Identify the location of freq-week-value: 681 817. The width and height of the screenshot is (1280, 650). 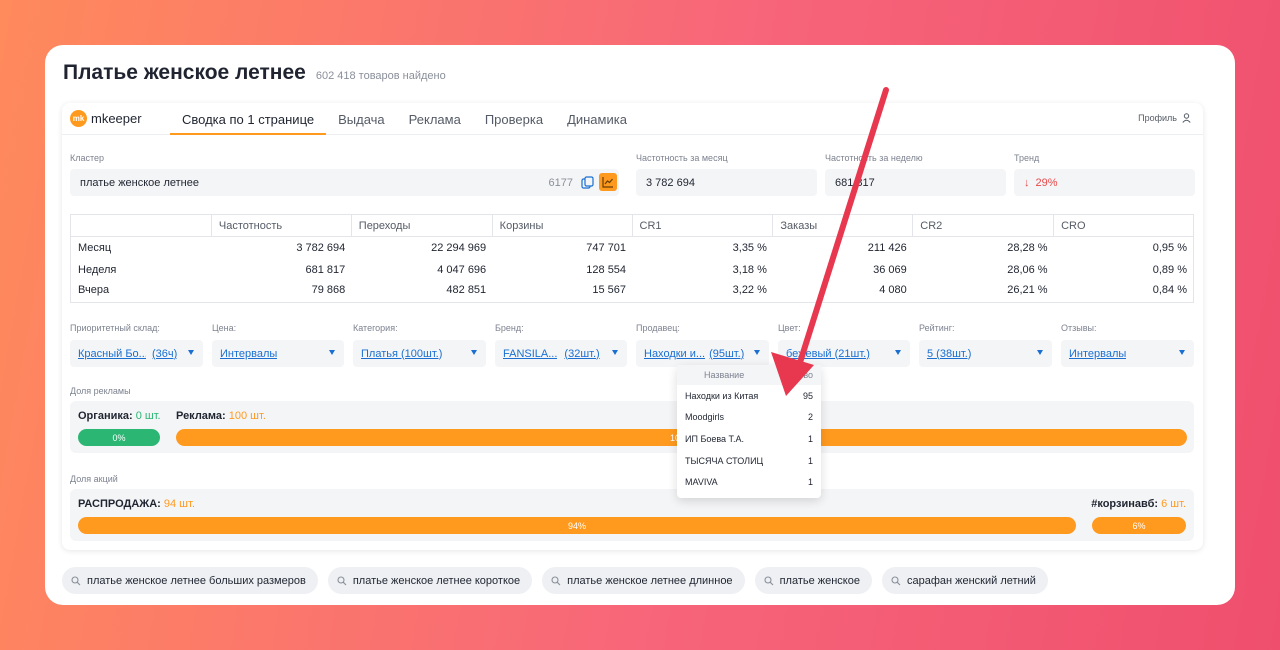
(855, 182).